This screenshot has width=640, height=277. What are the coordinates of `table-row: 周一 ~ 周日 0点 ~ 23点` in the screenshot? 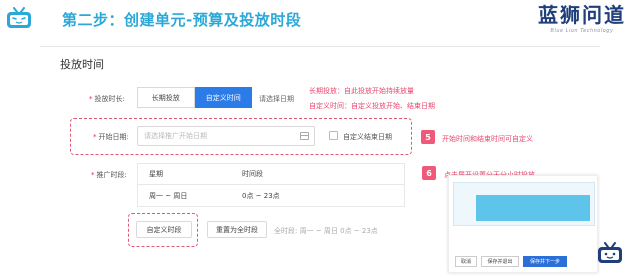 It's located at (271, 195).